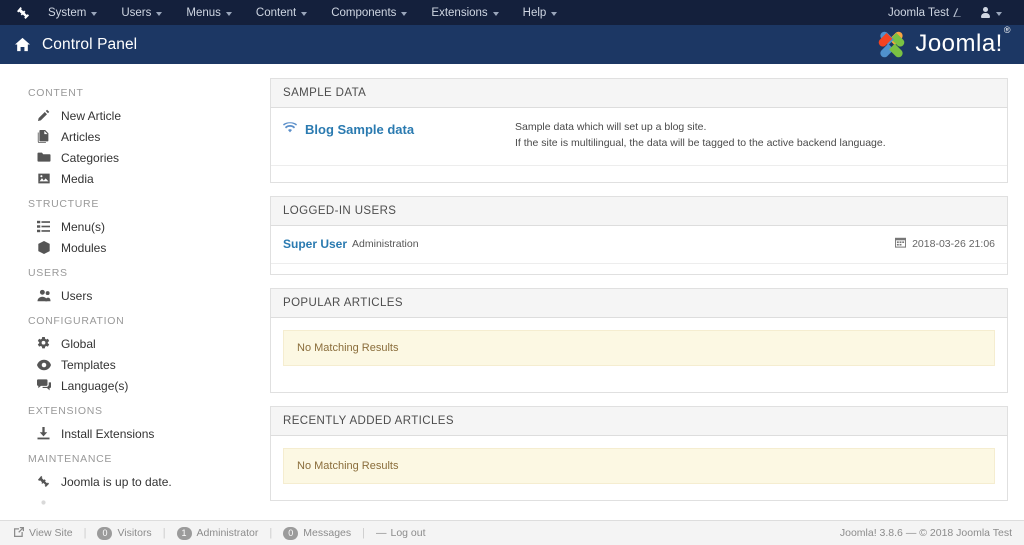  I want to click on image-icon, so click(43, 178).